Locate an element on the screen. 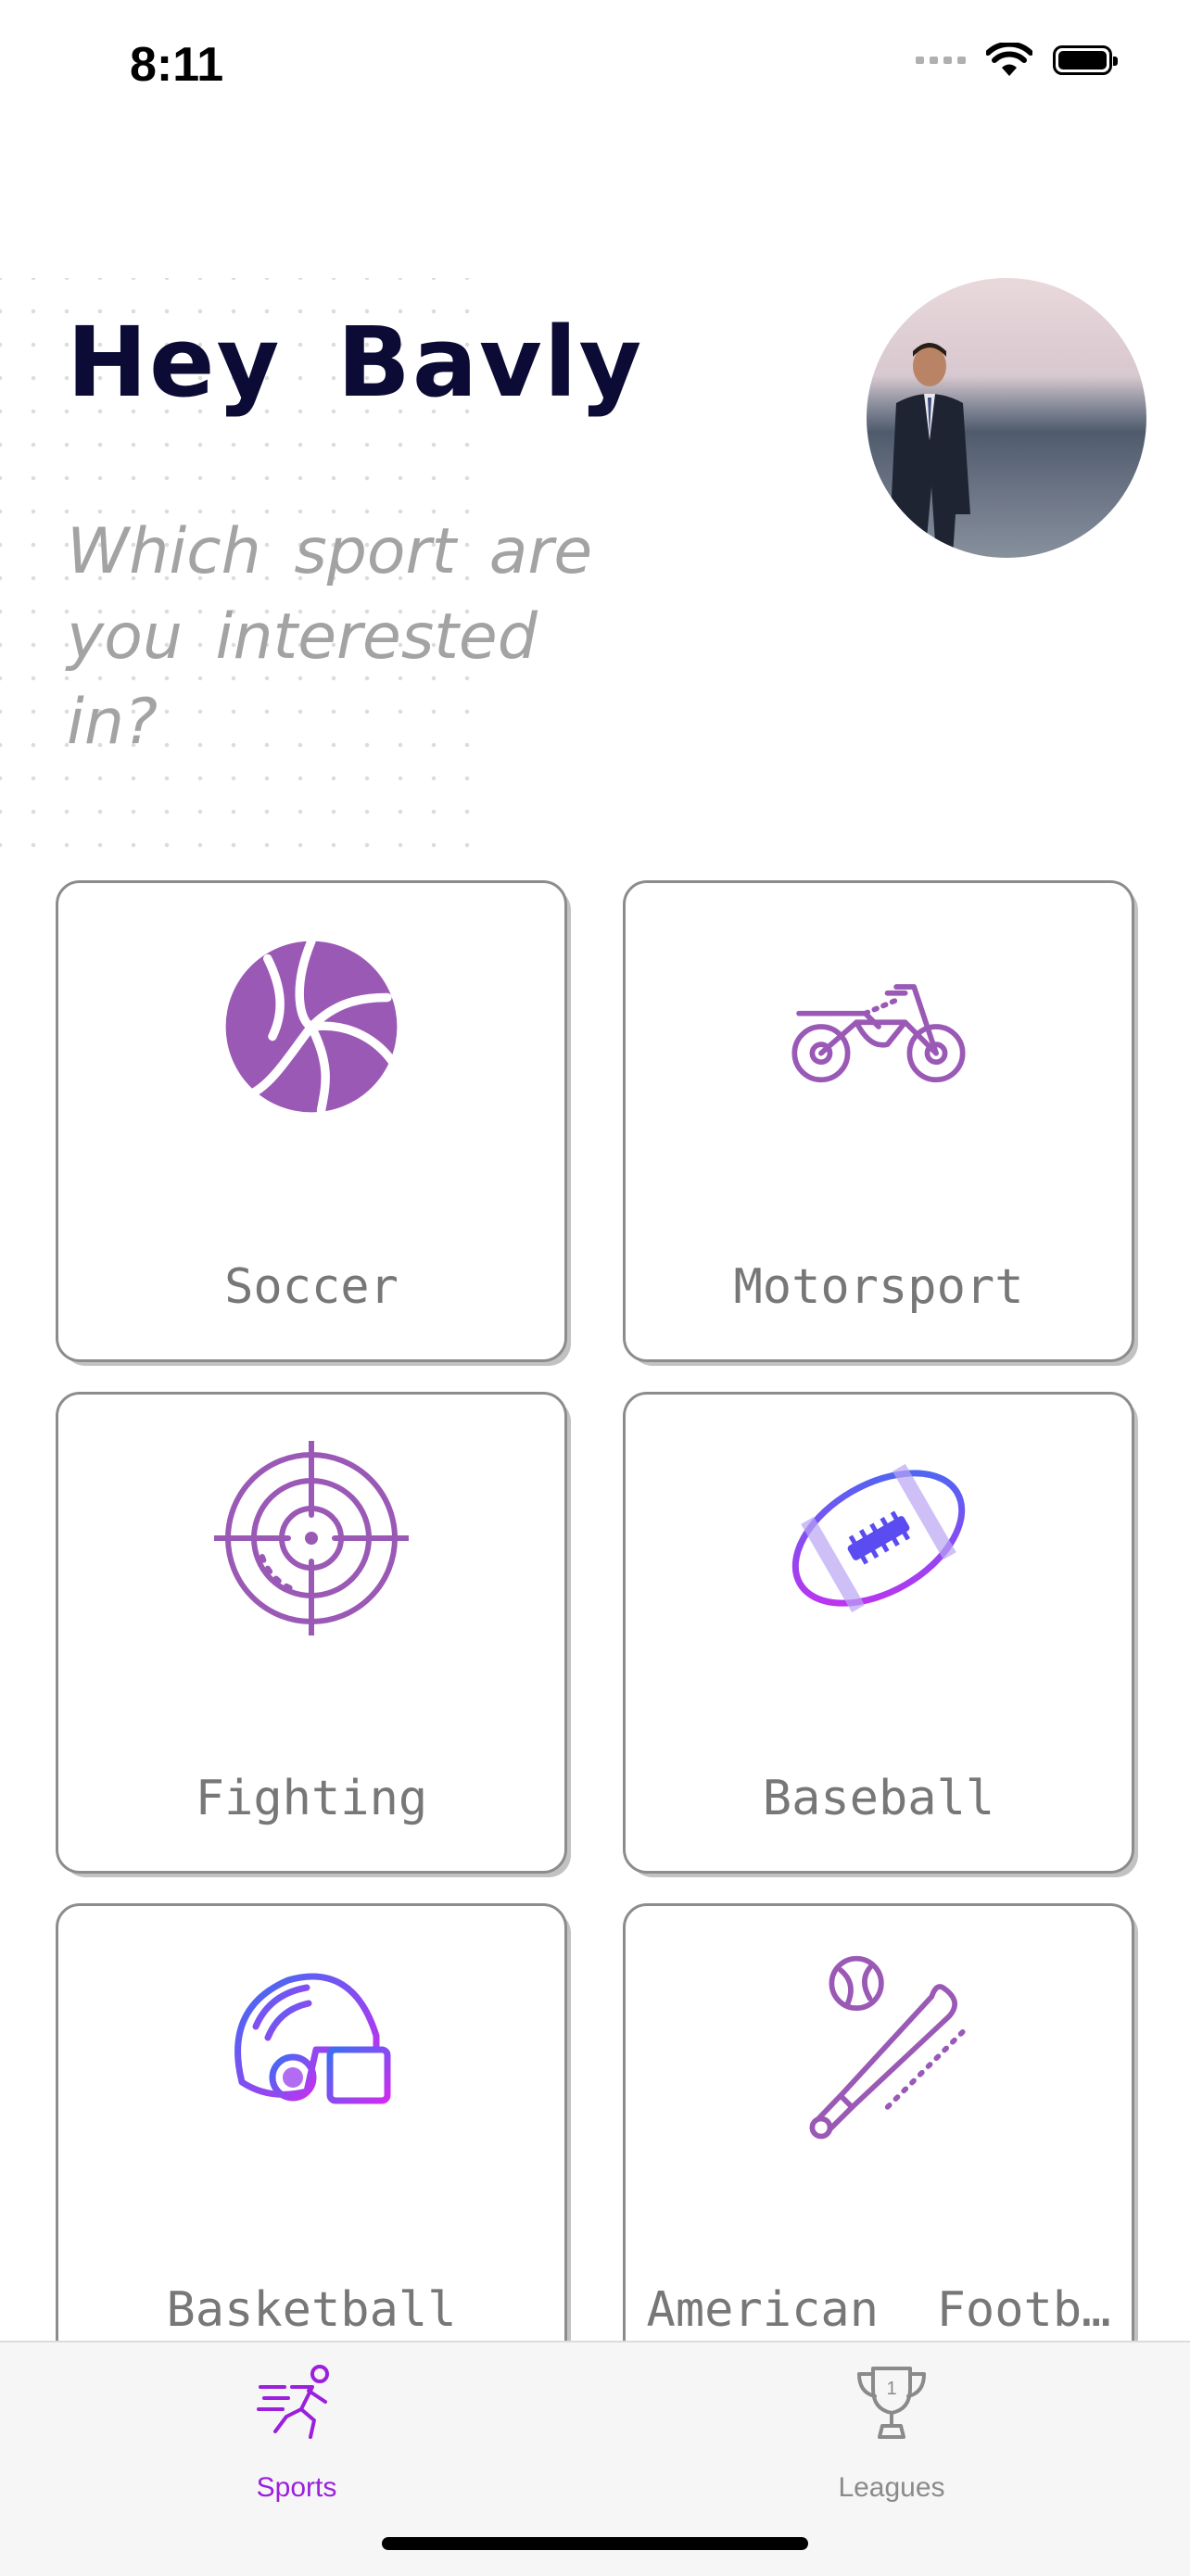  svg-text: 1 is located at coordinates (891, 2389).